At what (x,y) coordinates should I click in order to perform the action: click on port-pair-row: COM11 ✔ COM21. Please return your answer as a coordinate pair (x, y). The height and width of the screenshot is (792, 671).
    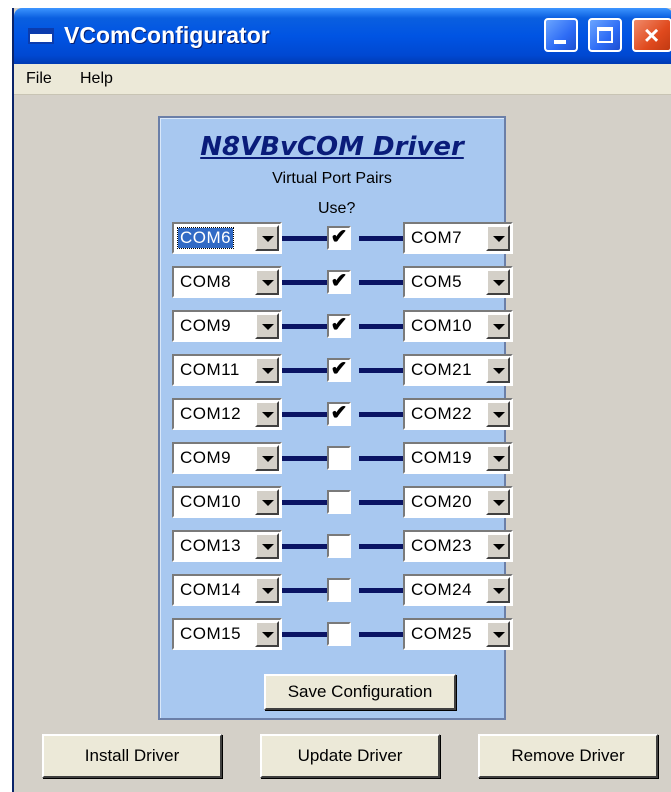
    Looking at the image, I should click on (336, 370).